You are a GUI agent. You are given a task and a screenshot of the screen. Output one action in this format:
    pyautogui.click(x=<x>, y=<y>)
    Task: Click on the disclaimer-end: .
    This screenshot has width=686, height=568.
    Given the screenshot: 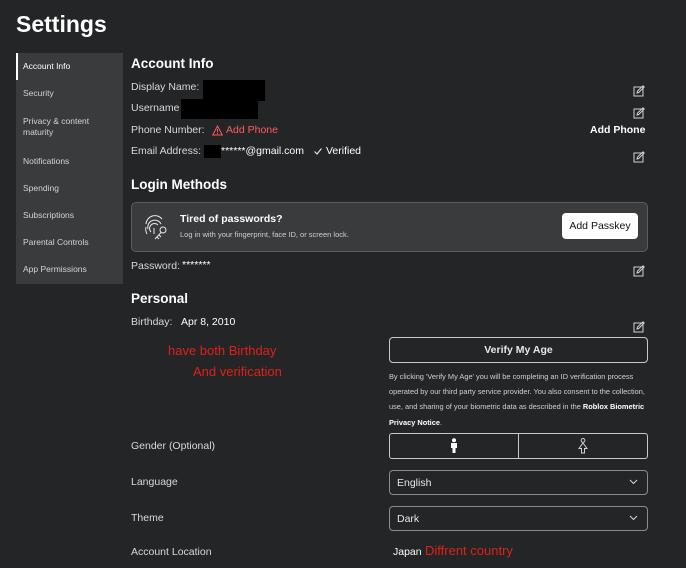 What is the action you would take?
    pyautogui.click(x=441, y=422)
    